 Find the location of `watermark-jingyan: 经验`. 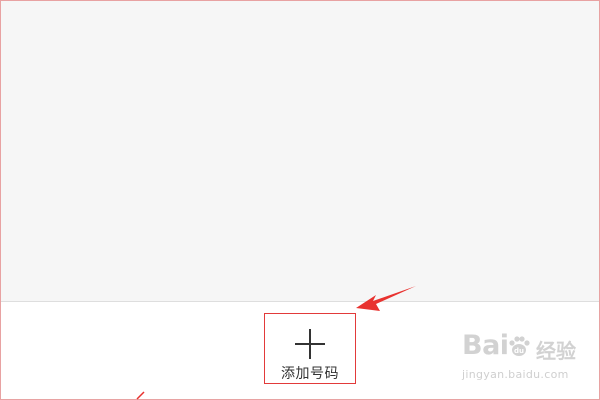

watermark-jingyan: 经验 is located at coordinates (556, 351).